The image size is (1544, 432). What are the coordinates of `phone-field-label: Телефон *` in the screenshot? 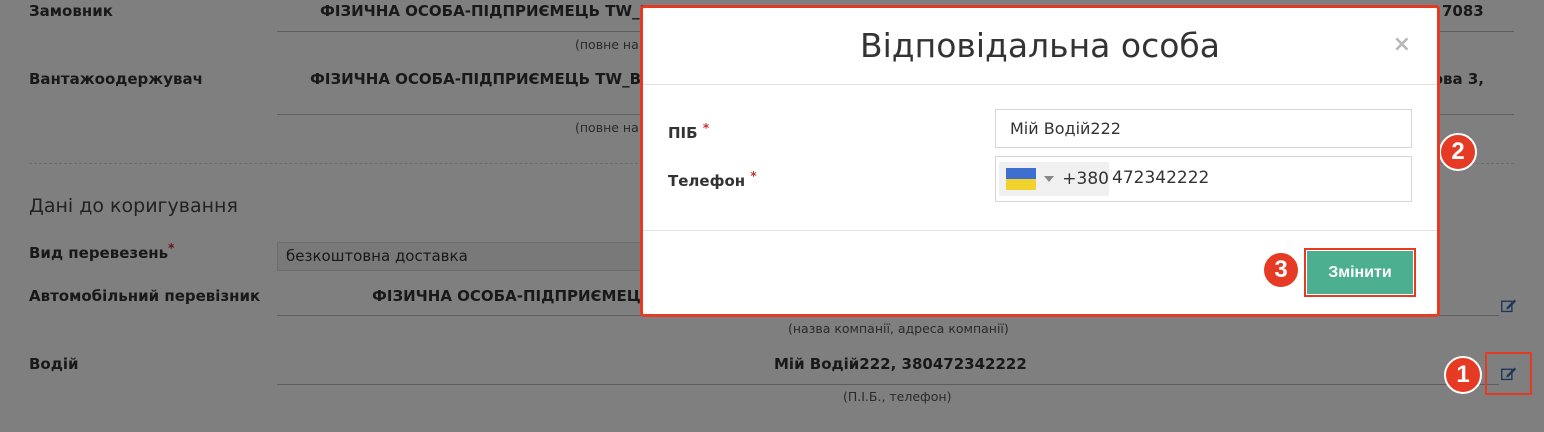 It's located at (712, 179).